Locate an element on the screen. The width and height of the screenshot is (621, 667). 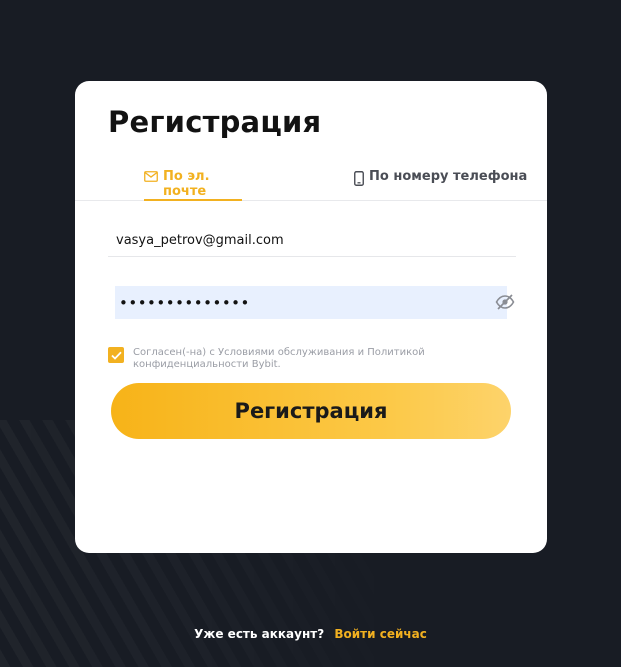
check-icon is located at coordinates (116, 355).